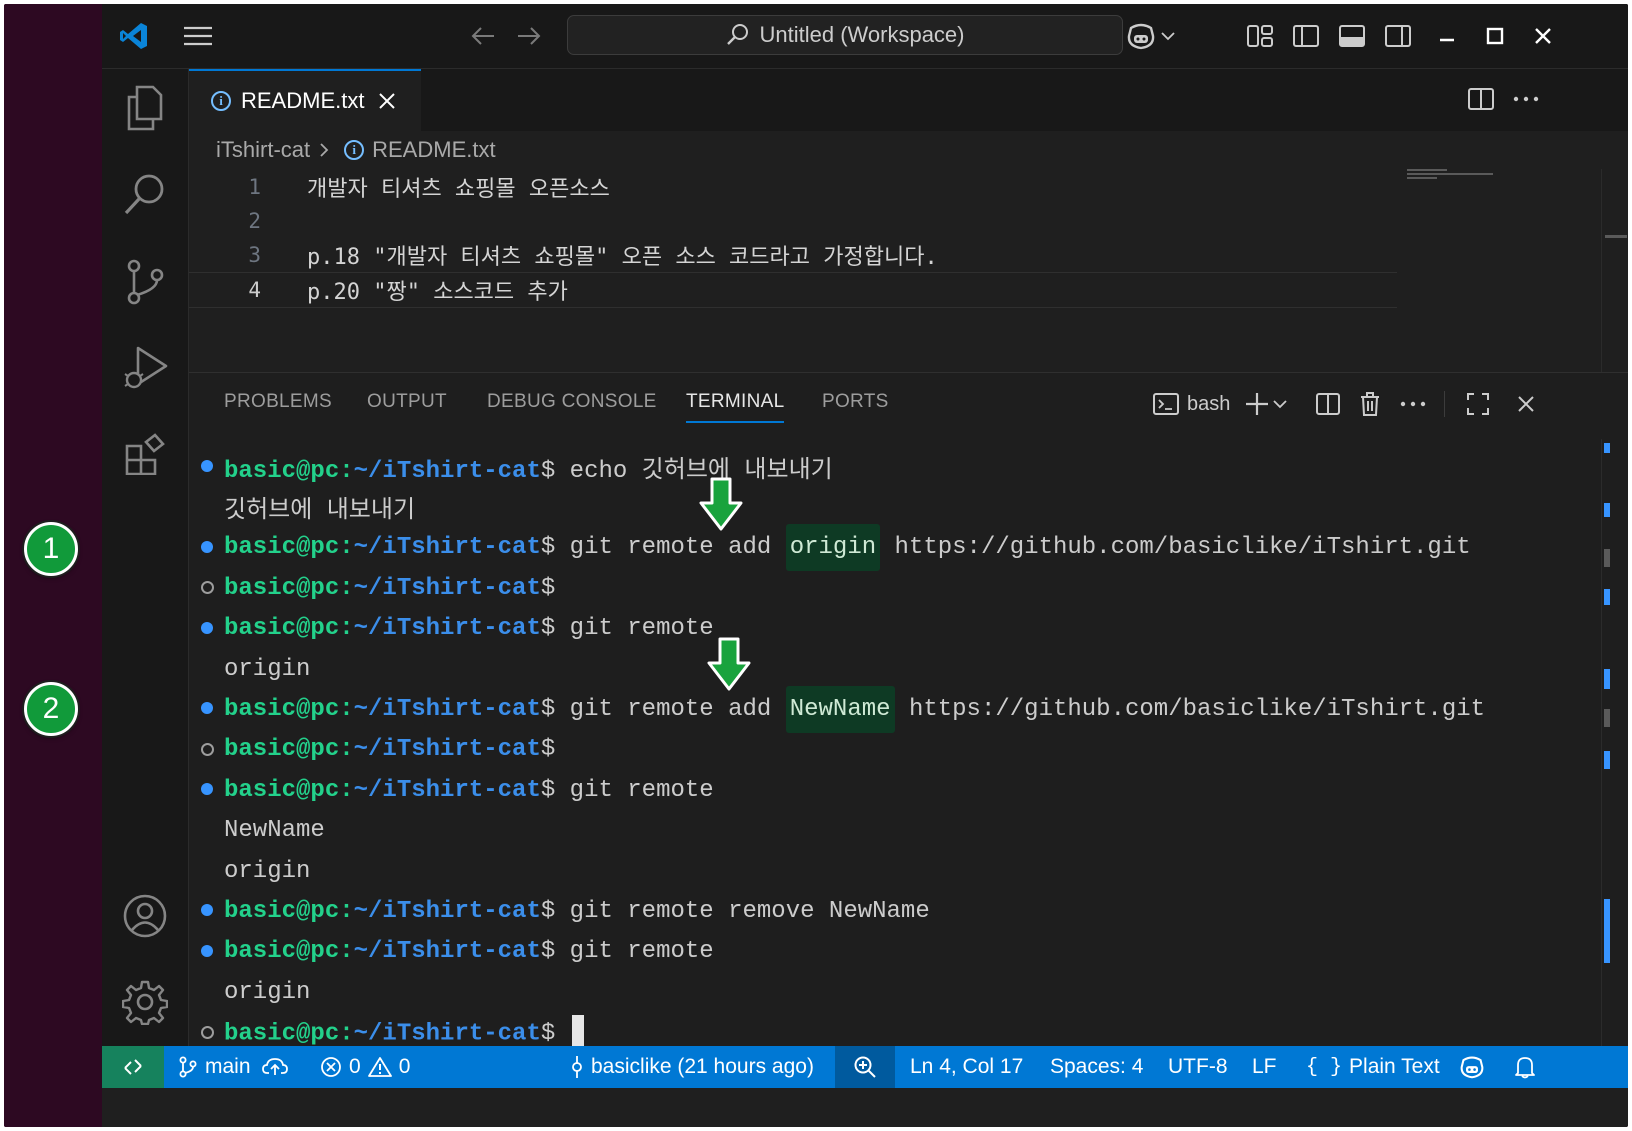 The width and height of the screenshot is (1632, 1131). Describe the element at coordinates (387, 101) in the screenshot. I see `close-tab-icon` at that location.